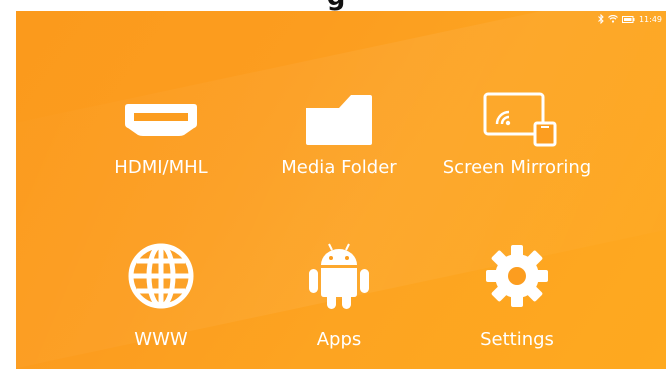 Image resolution: width=672 pixels, height=369 pixels. I want to click on status-bar: 11:49, so click(630, 19).